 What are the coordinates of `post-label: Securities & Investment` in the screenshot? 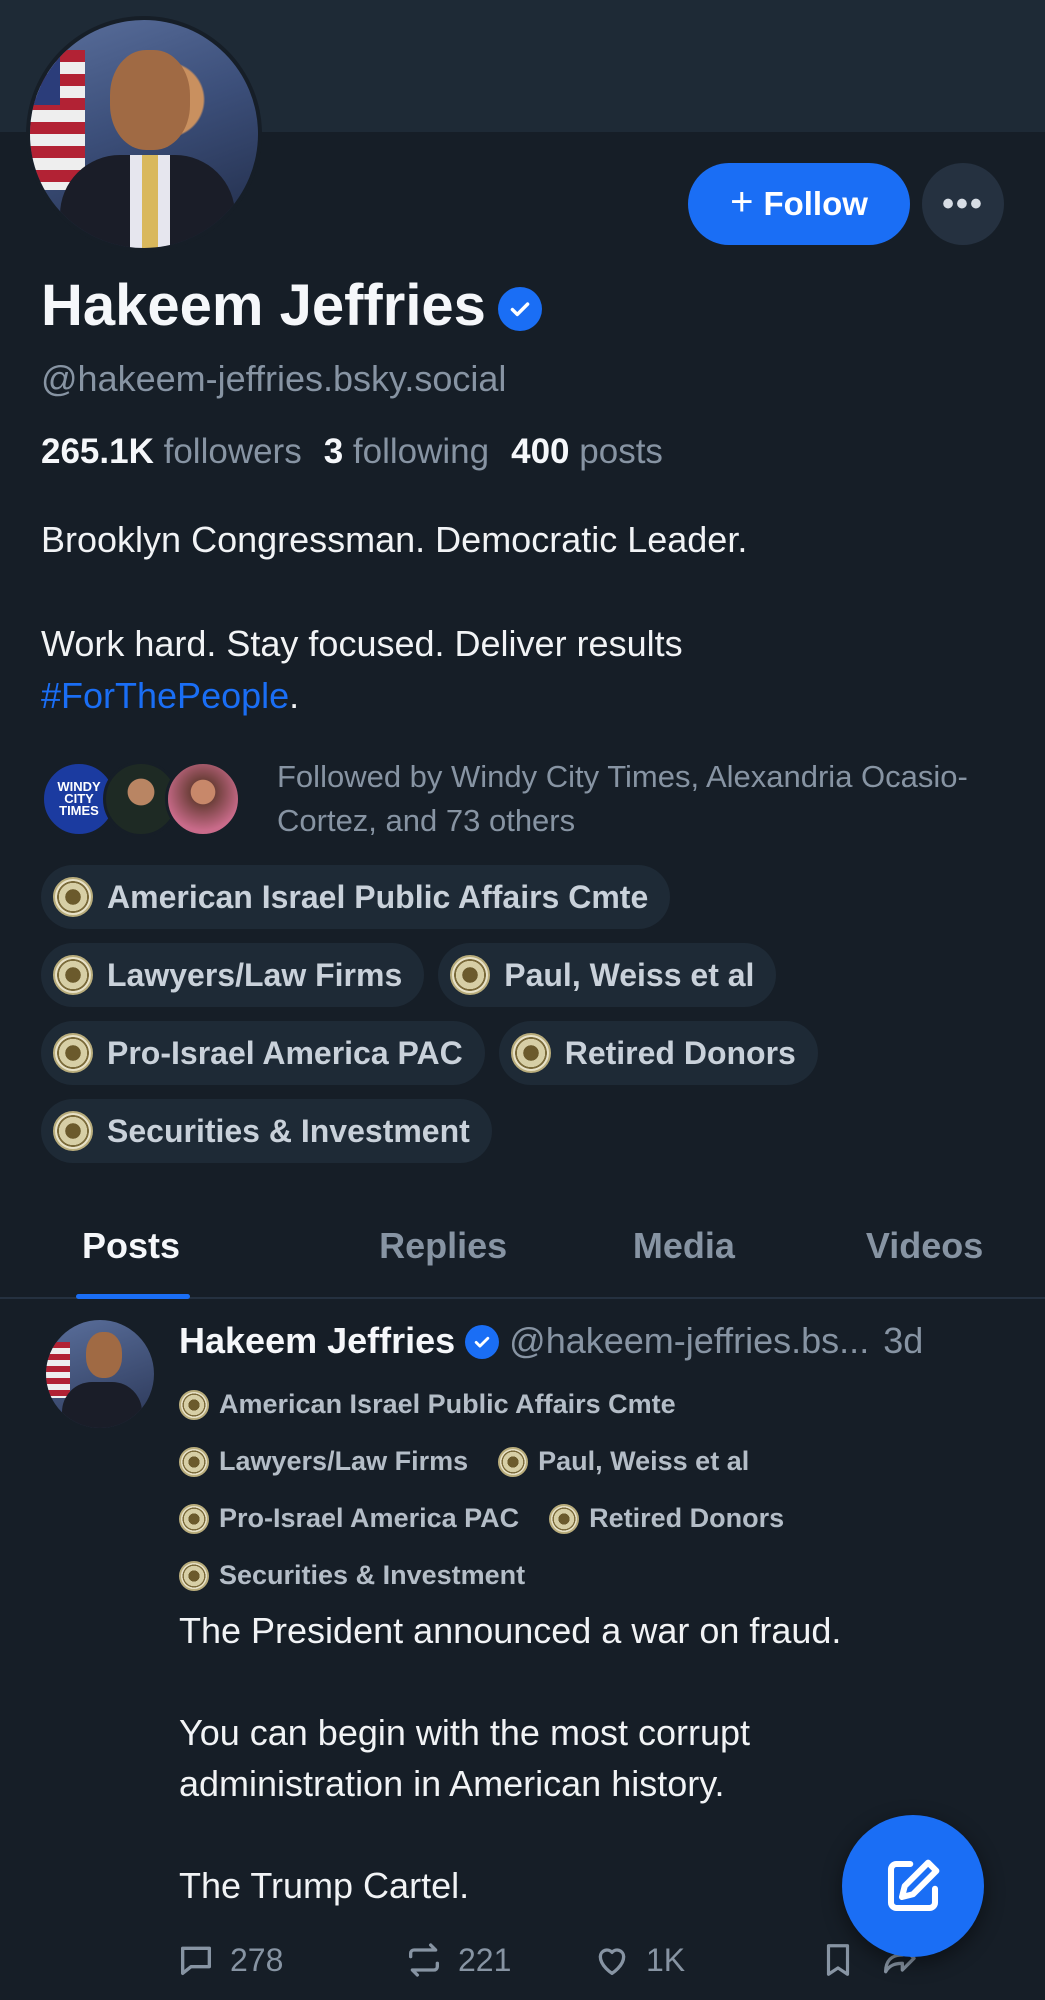 It's located at (352, 1575).